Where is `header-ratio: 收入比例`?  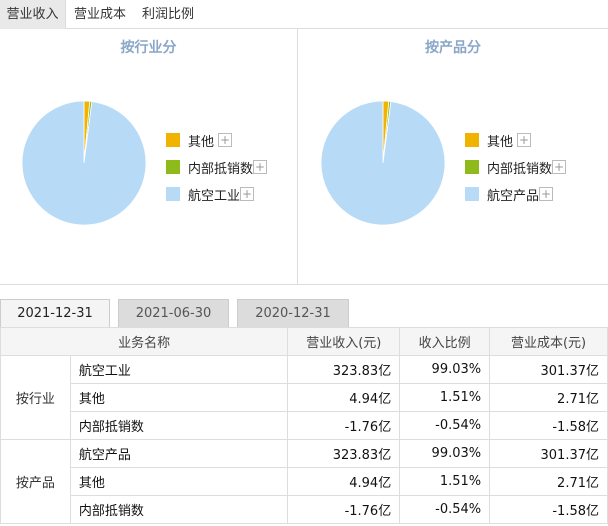
header-ratio: 收入比例 is located at coordinates (445, 341).